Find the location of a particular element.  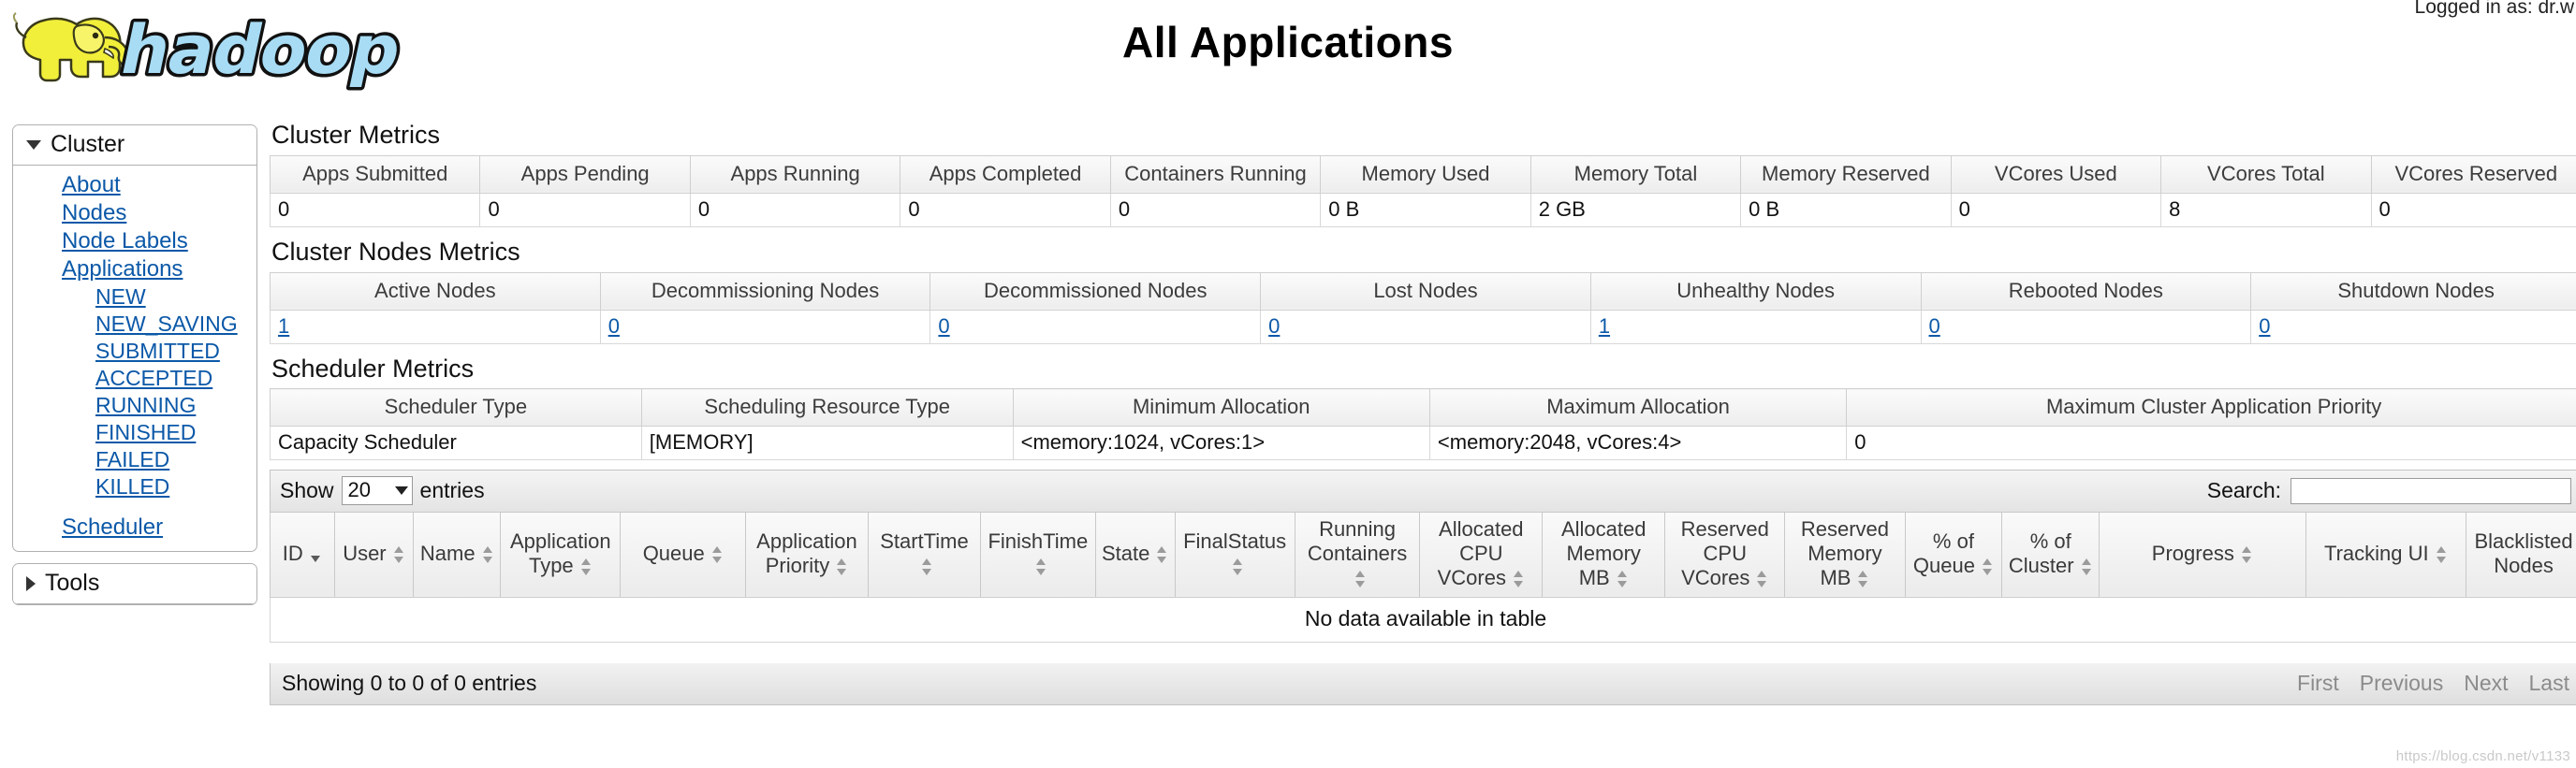

col-blacklisted-nodes: Blacklisted Nodes is located at coordinates (2521, 554).